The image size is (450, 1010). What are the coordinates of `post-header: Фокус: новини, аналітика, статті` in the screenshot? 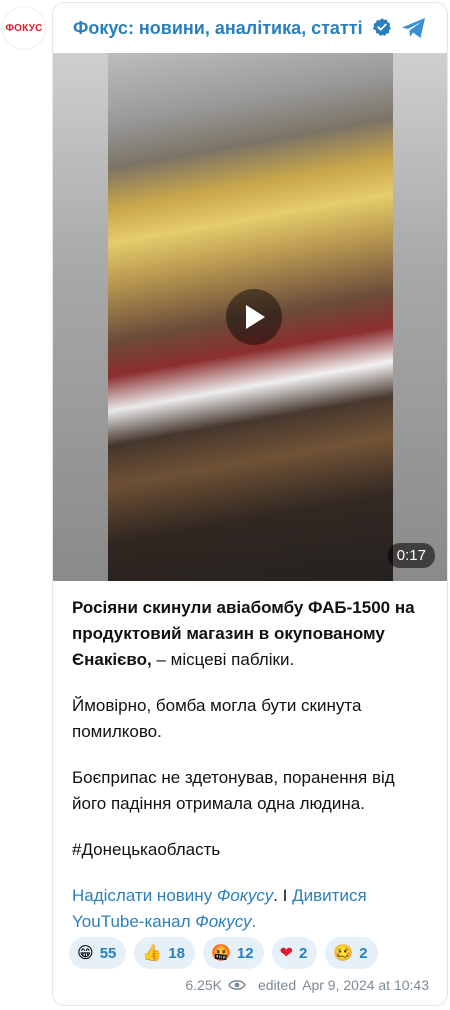 It's located at (250, 28).